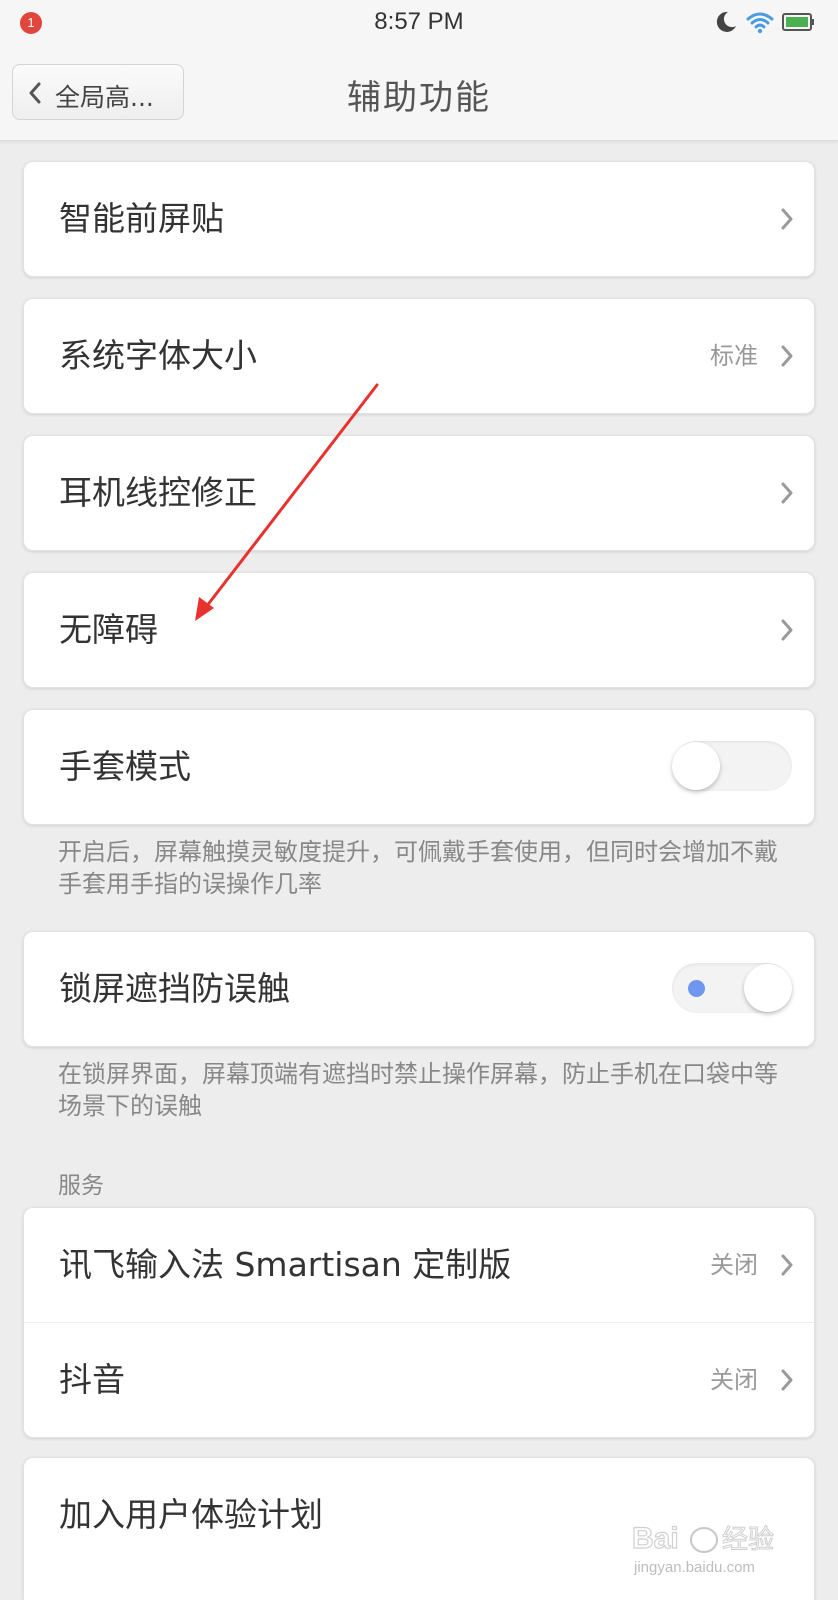  What do you see at coordinates (734, 356) in the screenshot?
I see `settings-item-value: 标准` at bounding box center [734, 356].